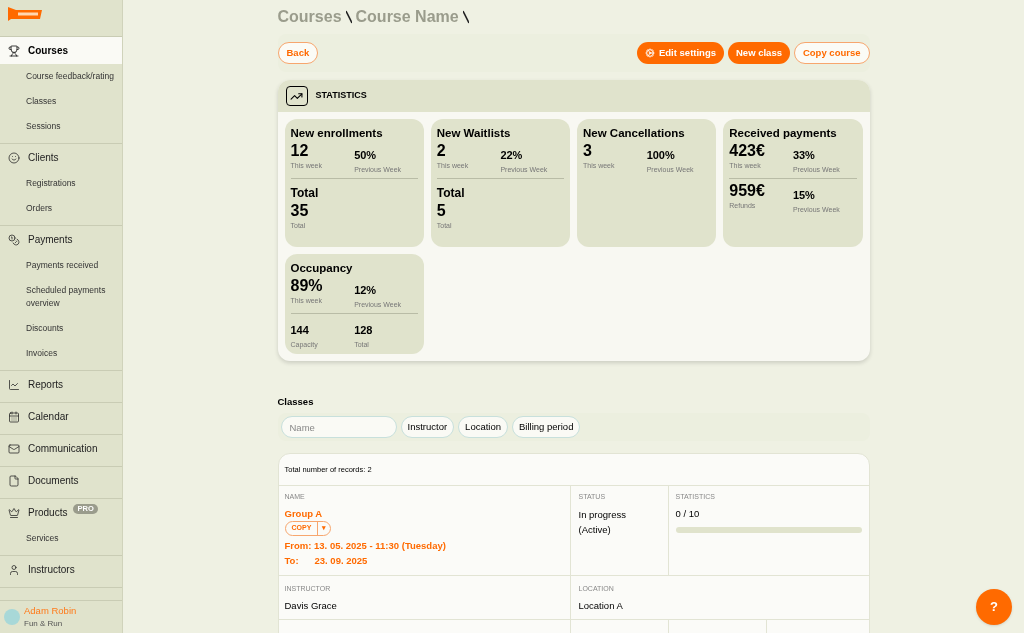  I want to click on sidebar-subitem: Sessions, so click(61, 126).